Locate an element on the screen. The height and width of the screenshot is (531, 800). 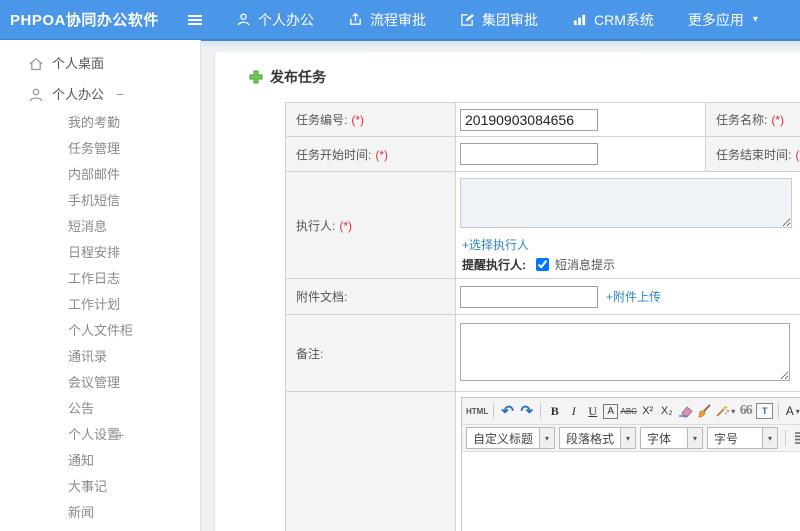
sidebar-item-desktop: 个人桌面 is located at coordinates (100, 63).